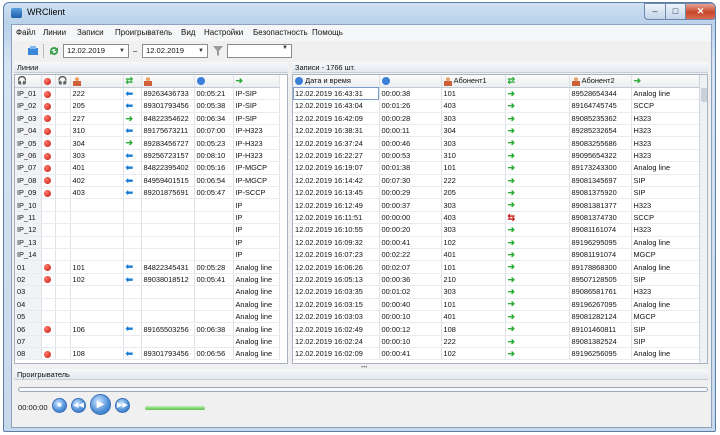  I want to click on menu-player: Проигрыватель, so click(143, 32).